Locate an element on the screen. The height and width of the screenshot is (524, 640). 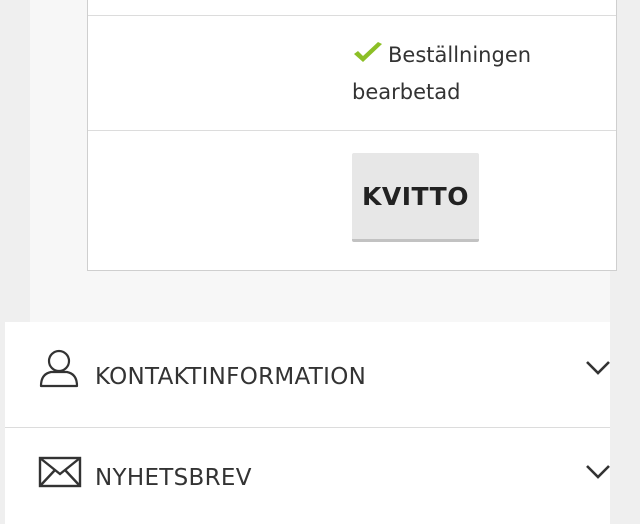
user-icon is located at coordinates (59, 371).